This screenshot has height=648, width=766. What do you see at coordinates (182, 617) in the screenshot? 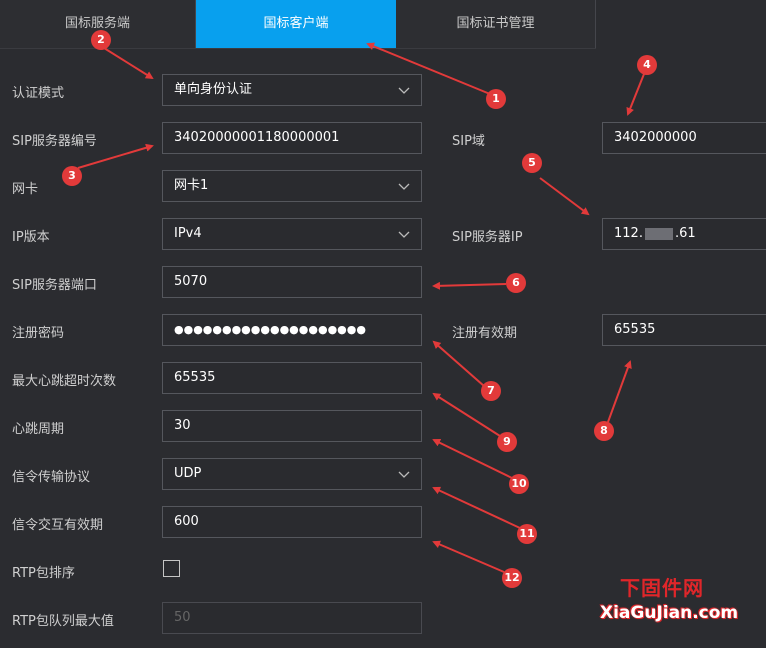
I see `rtp-queue-max-value: 50` at bounding box center [182, 617].